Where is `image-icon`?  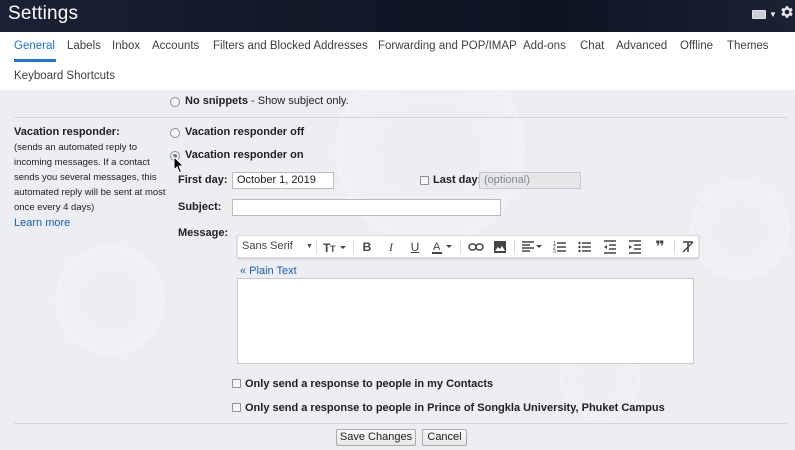 image-icon is located at coordinates (500, 247).